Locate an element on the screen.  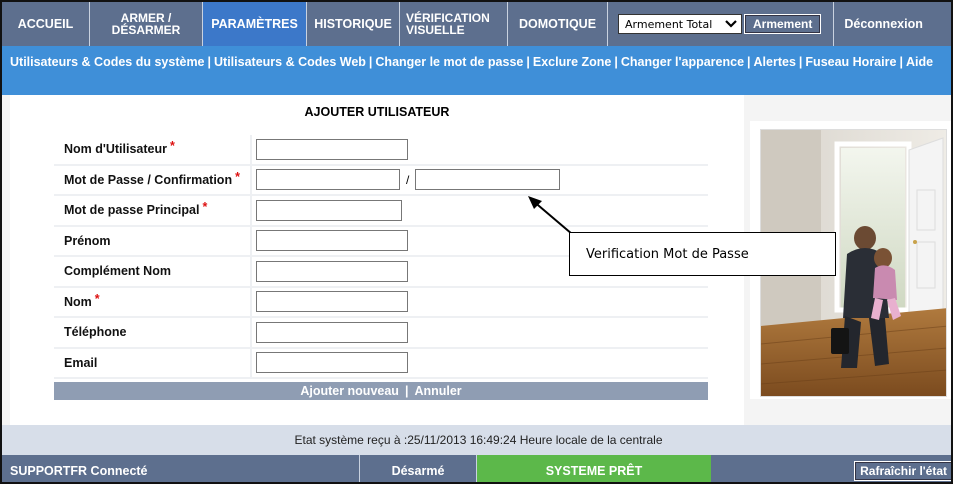
chevron-down-icon is located at coordinates (731, 24).